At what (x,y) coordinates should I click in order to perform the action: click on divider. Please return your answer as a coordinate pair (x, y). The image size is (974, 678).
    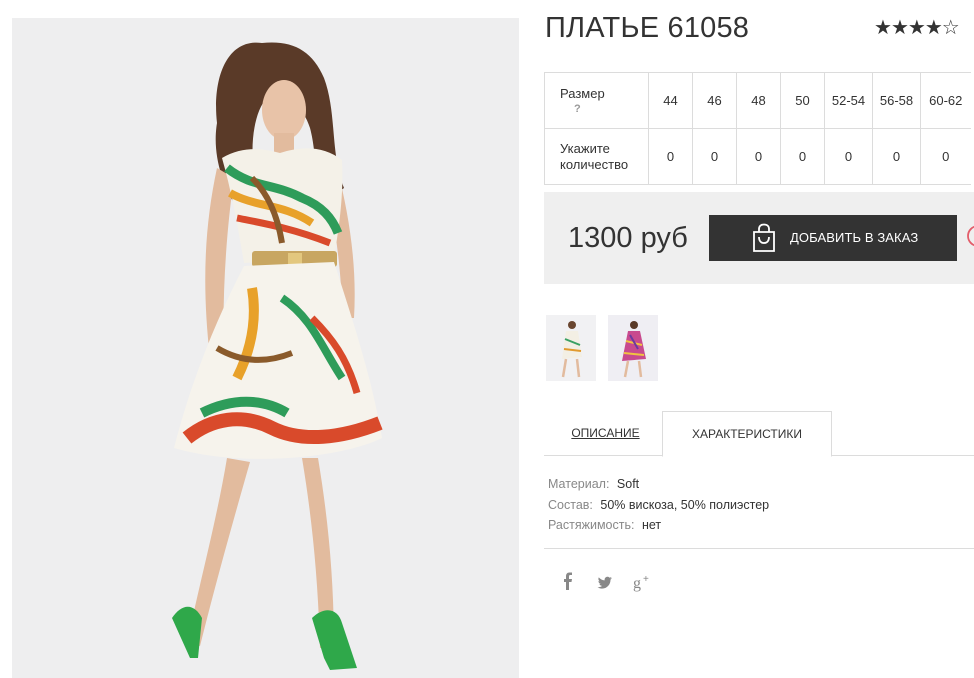
    Looking at the image, I should click on (759, 548).